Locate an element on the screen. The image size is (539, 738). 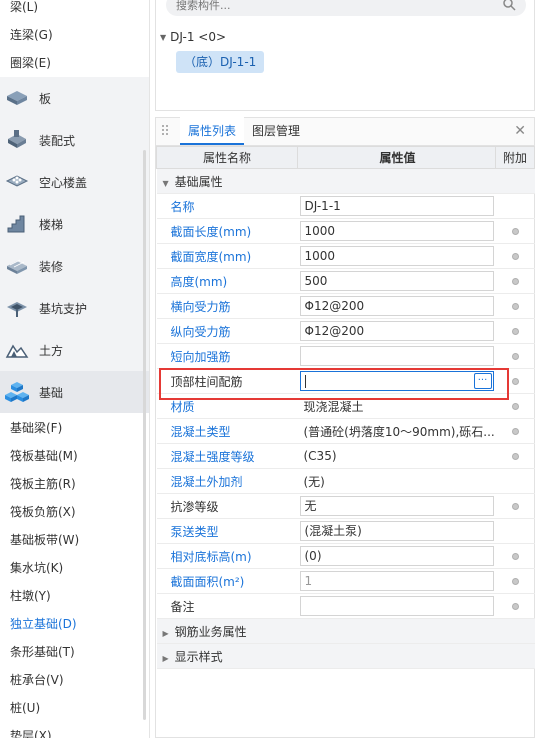
property-row: 短向加强筋 is located at coordinates (345, 356).